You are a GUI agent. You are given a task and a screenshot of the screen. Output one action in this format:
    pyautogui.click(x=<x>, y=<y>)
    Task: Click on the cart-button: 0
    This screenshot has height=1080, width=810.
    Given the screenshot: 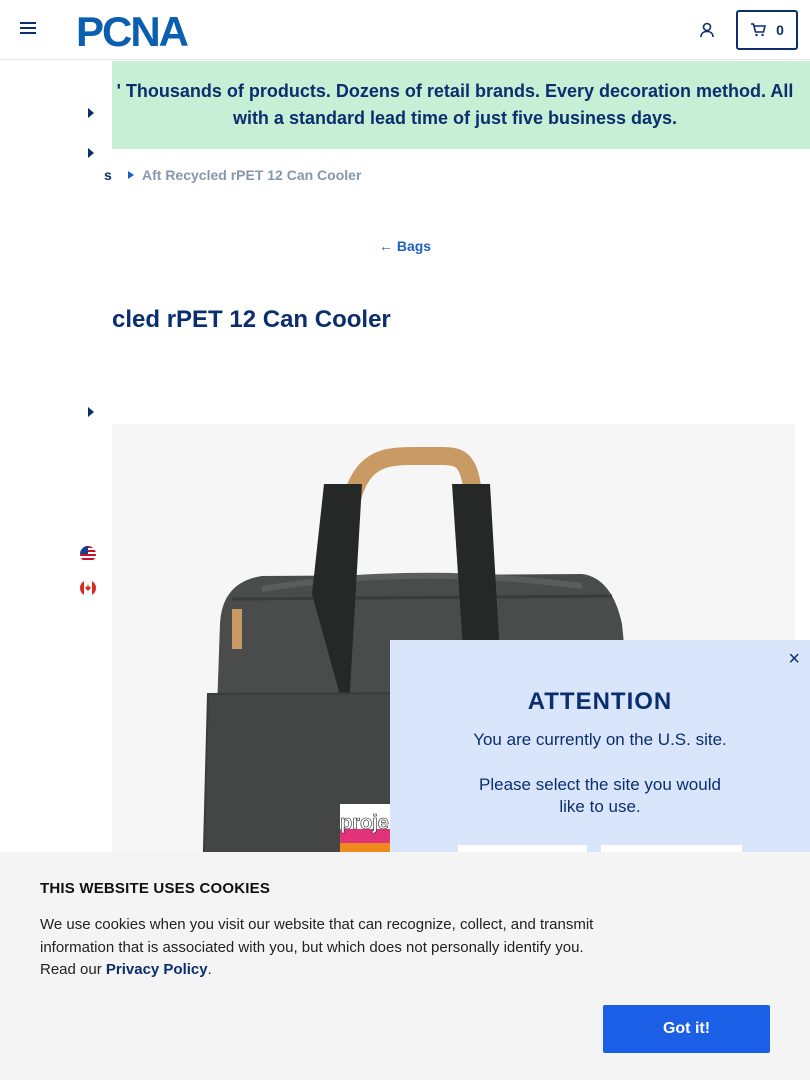 What is the action you would take?
    pyautogui.click(x=767, y=30)
    